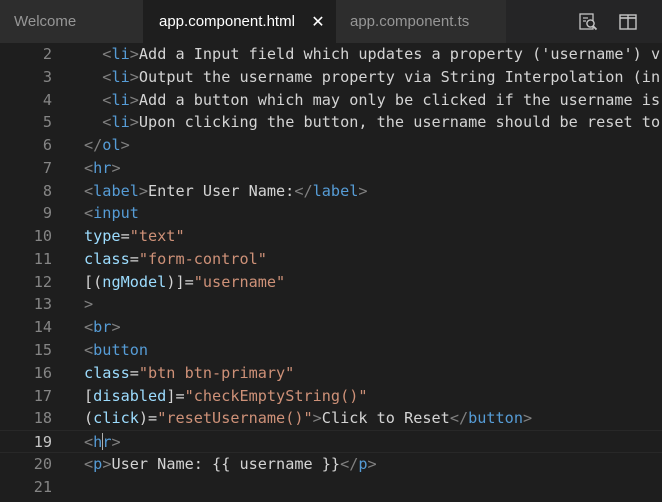 The image size is (662, 502). I want to click on code-line: 15 <button, so click(331, 350).